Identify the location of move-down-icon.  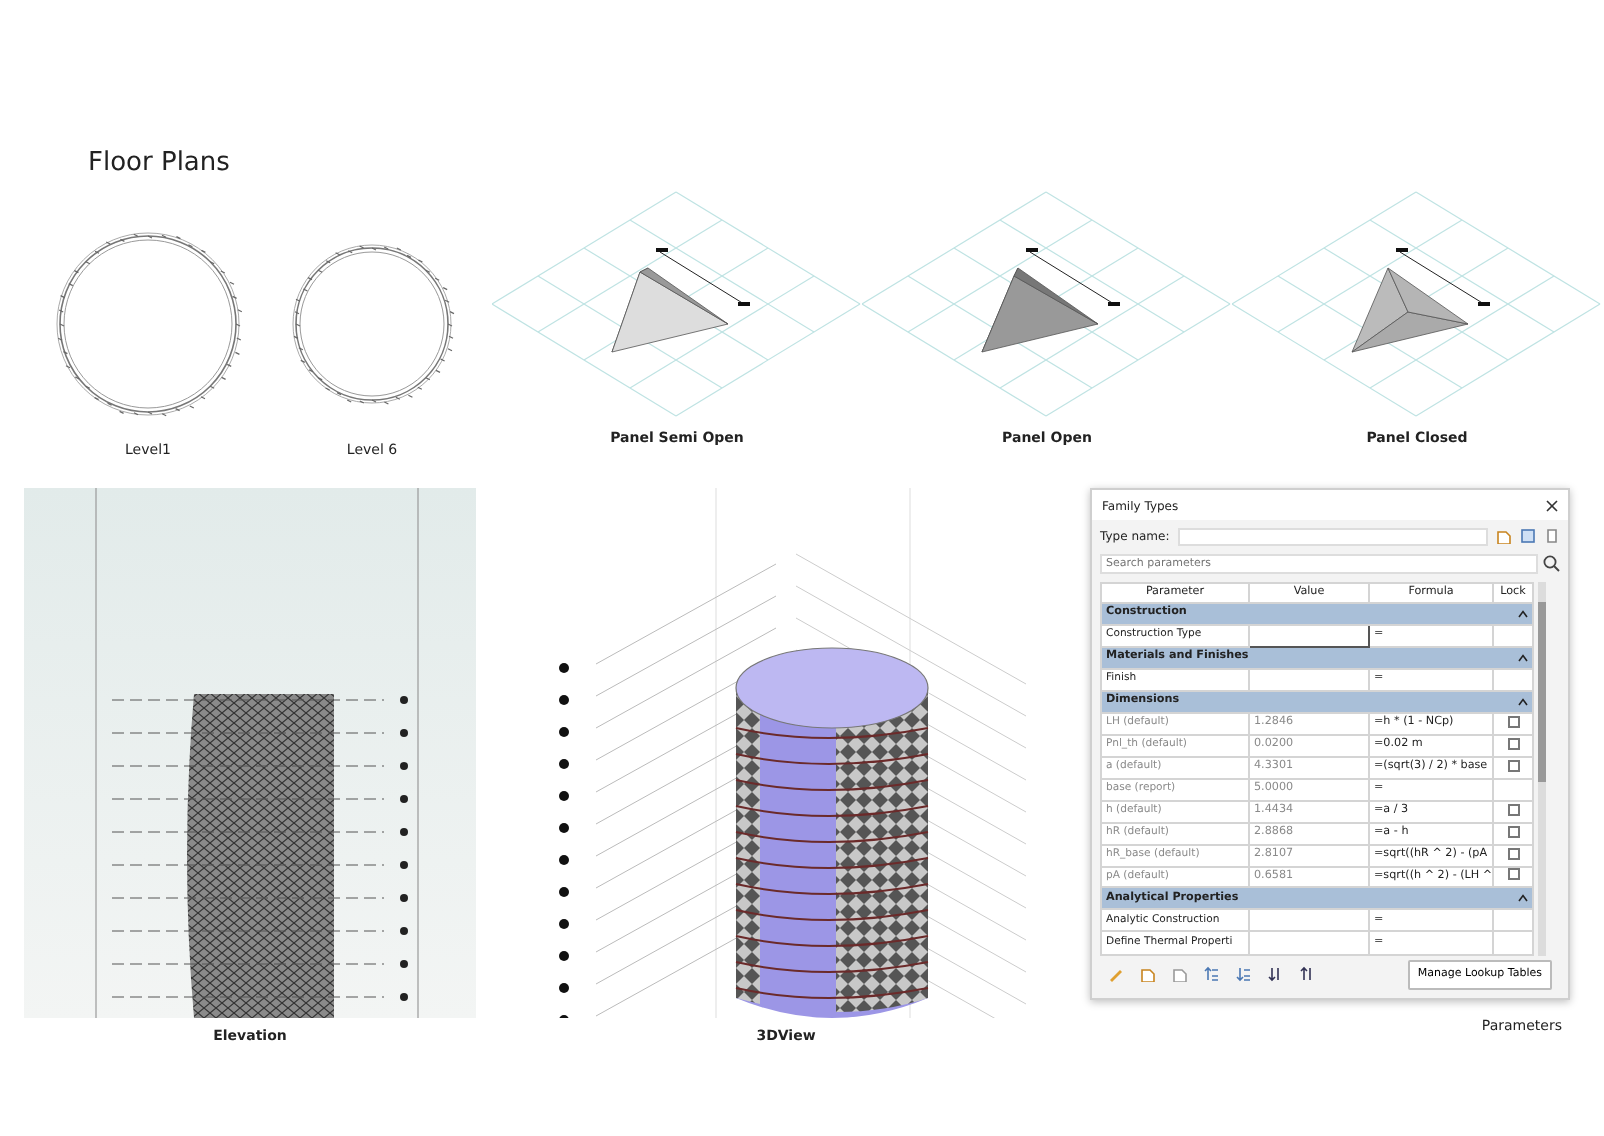
(1244, 974).